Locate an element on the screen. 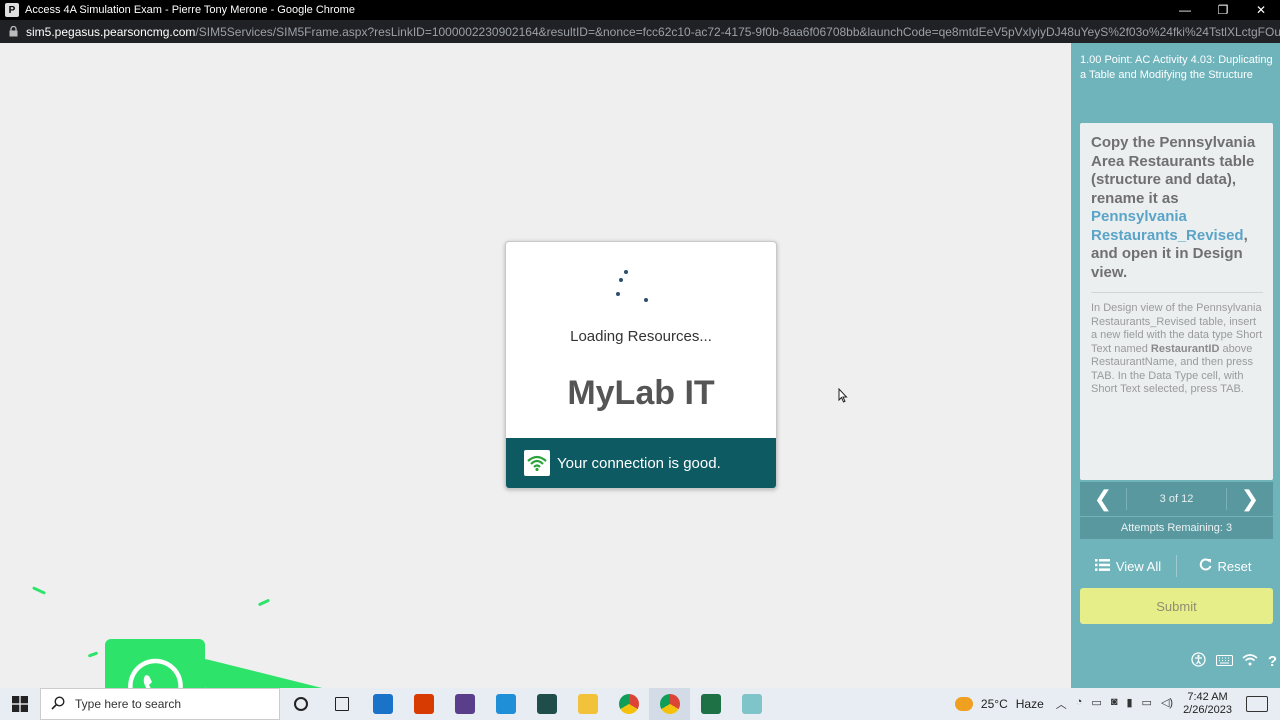 This screenshot has width=1280, height=720. video-editor-icon is located at coordinates (464, 704).